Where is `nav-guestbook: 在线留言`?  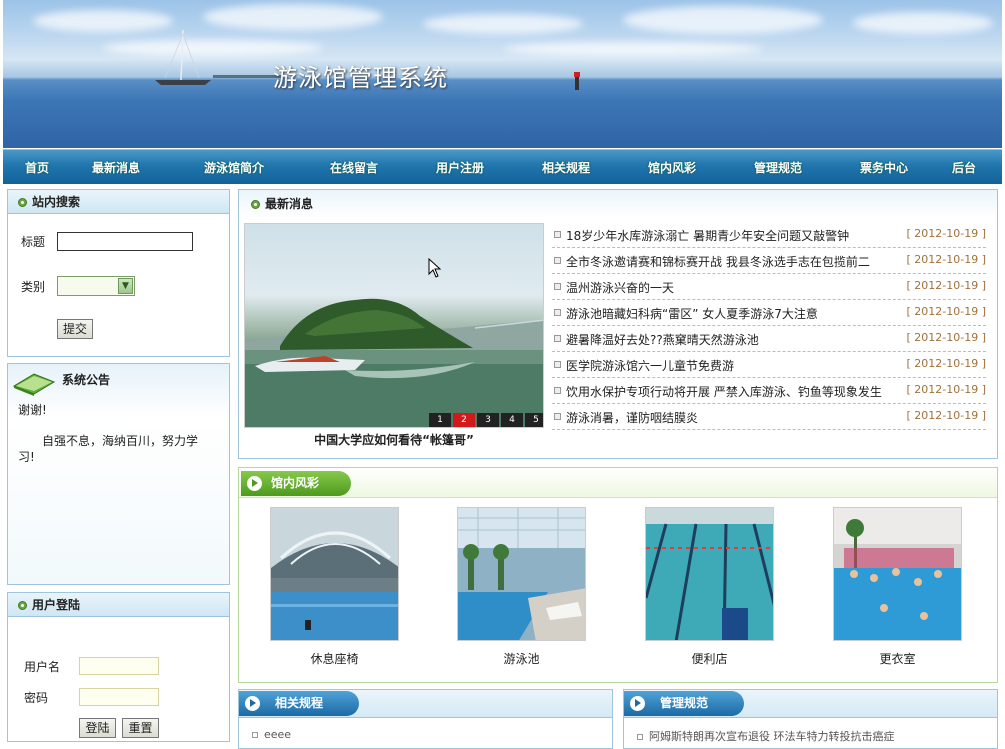 nav-guestbook: 在线留言 is located at coordinates (354, 167).